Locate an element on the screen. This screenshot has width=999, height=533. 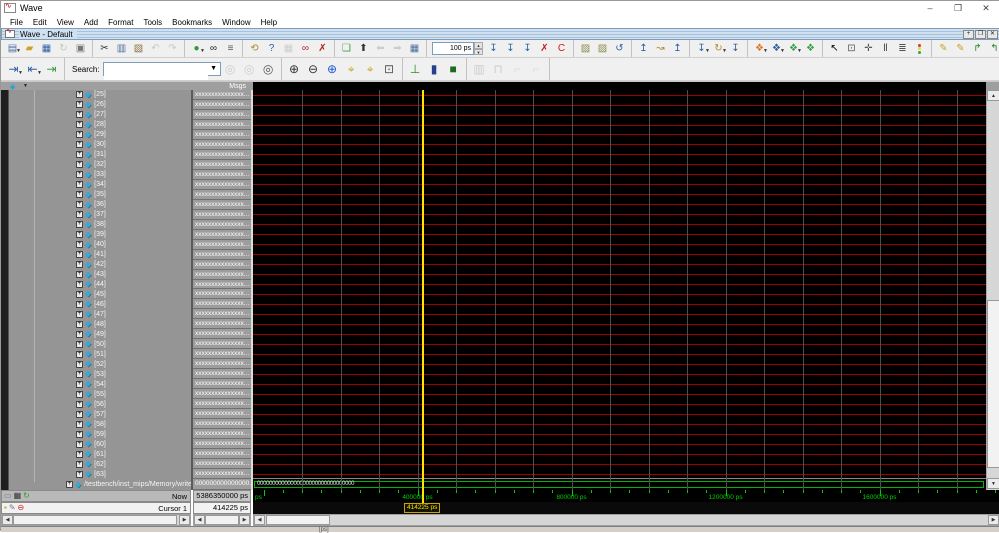
wave-h-scrollbar: ◀ ▶ is located at coordinates (626, 520).